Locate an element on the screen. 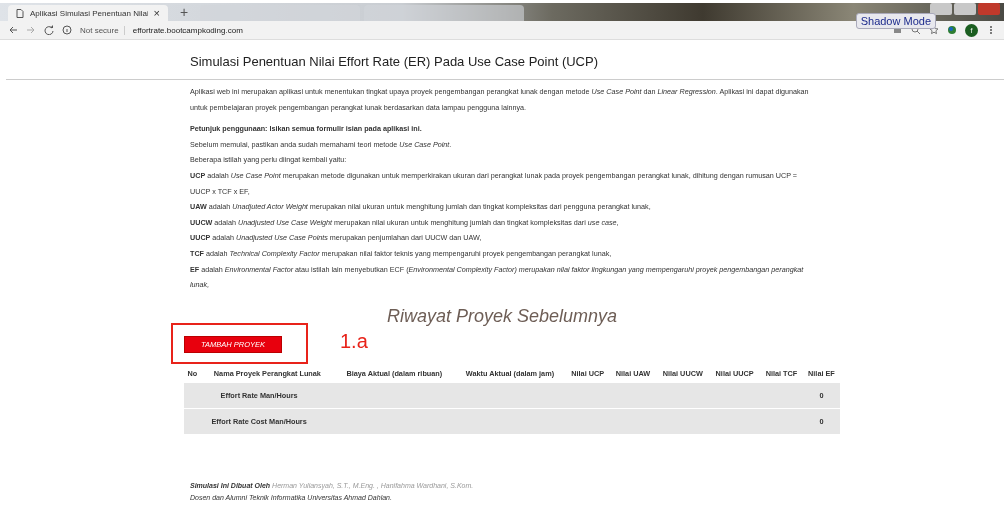 The width and height of the screenshot is (1004, 526). back-icon is located at coordinates (13, 30).